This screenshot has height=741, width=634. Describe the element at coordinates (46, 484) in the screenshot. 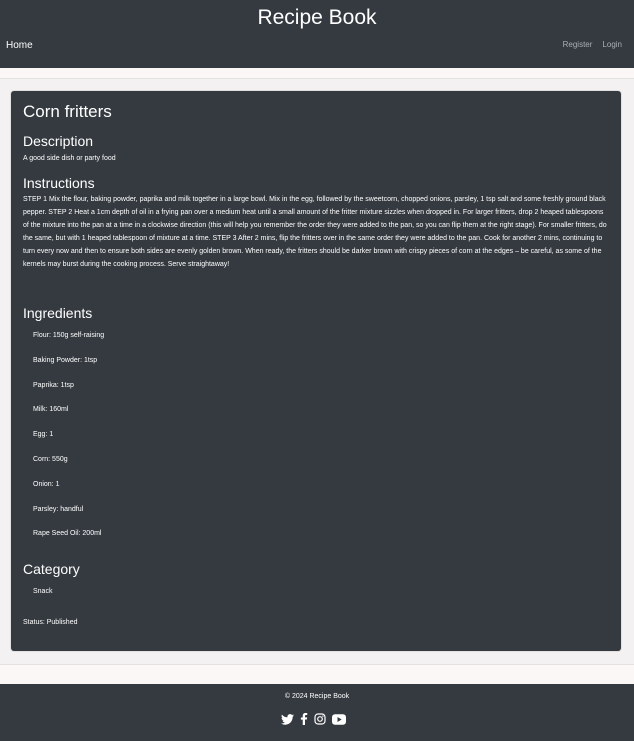

I see `ingredient-item: Onion: 1` at that location.